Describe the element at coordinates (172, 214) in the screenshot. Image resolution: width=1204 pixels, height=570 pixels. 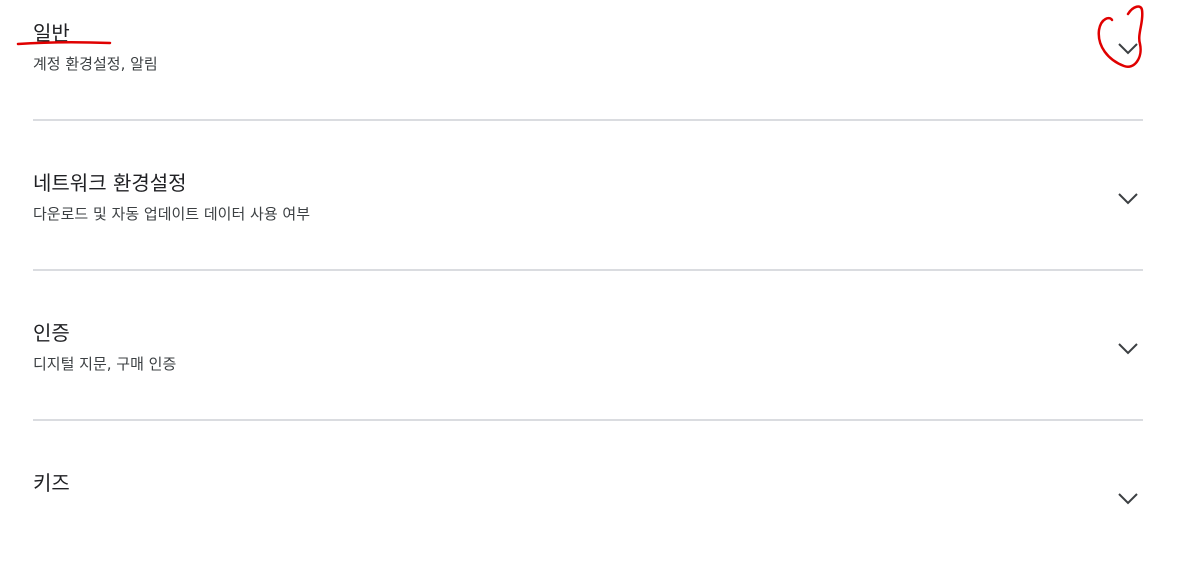
I see `item-subtitle: 다운로드 및 자동 업데이트 데이터 사용 여부` at that location.